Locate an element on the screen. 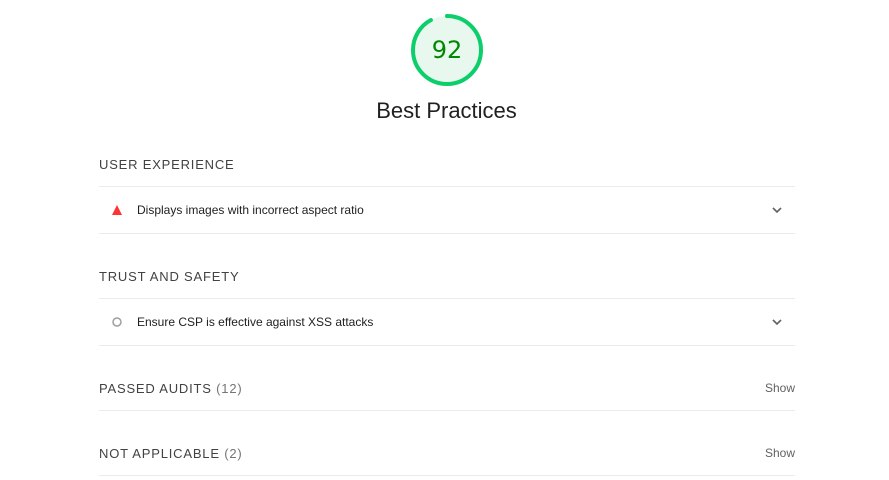 This screenshot has width=889, height=480. group-title-trust-and-safety: Trust and Safety is located at coordinates (169, 276).